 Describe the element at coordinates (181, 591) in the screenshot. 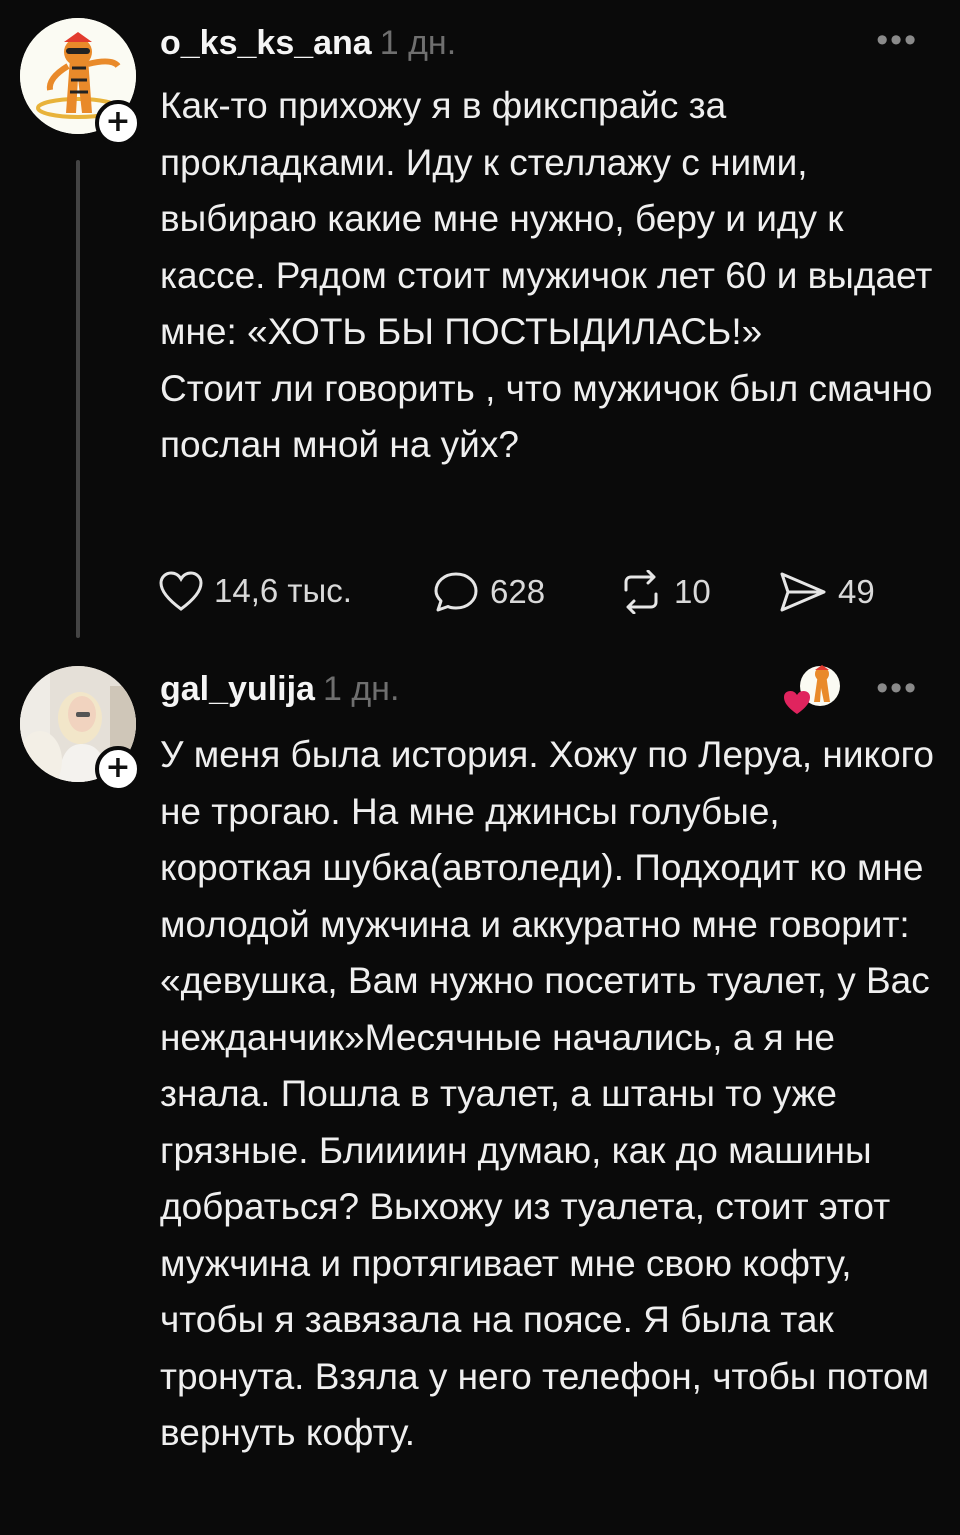

I see `heart-icon` at that location.